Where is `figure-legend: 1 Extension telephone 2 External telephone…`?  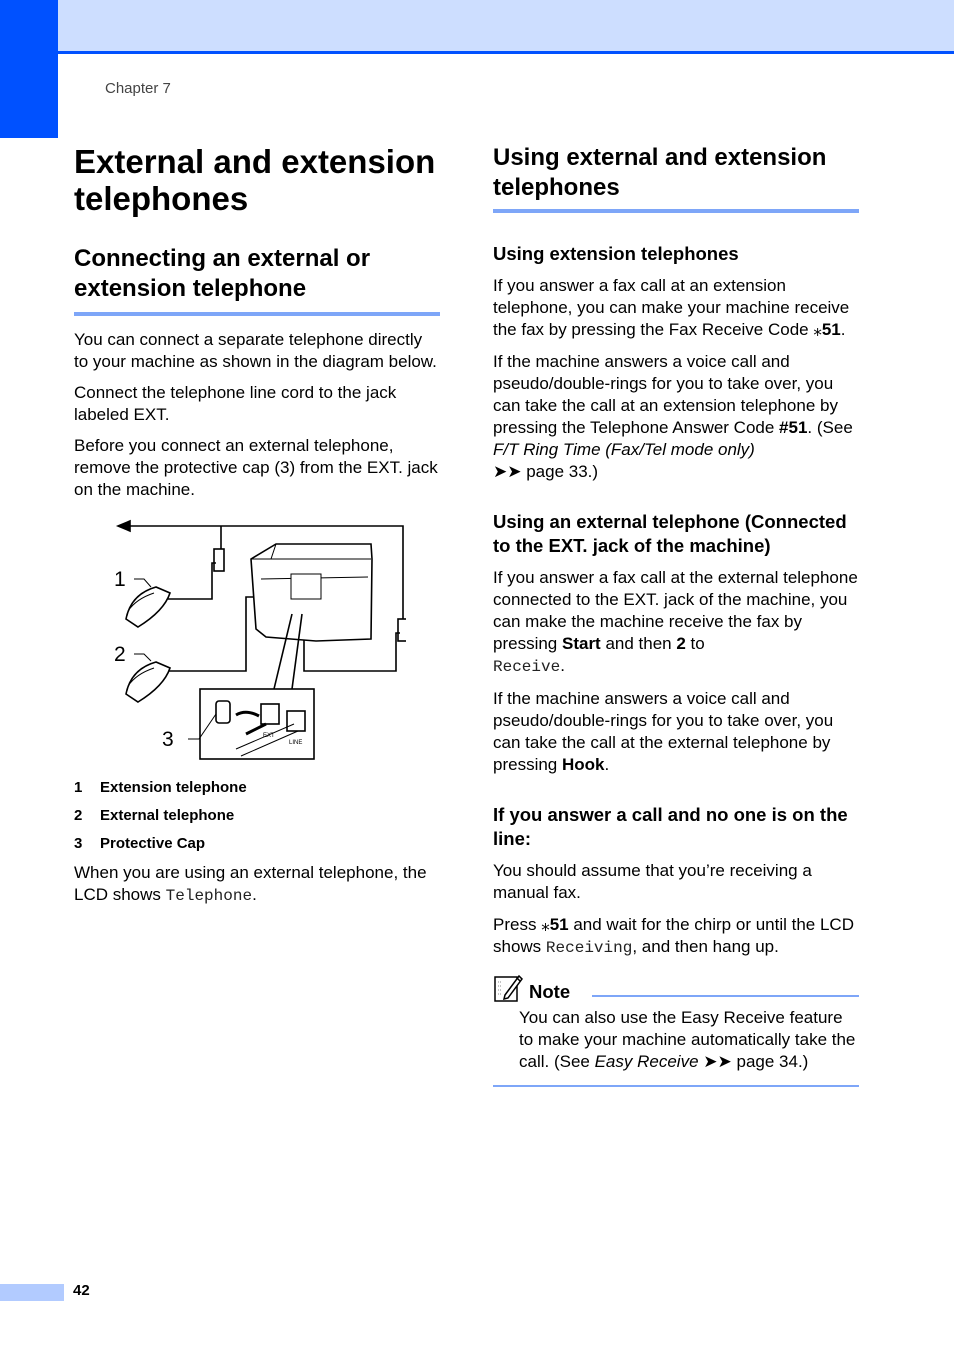 figure-legend: 1 Extension telephone 2 External telephone… is located at coordinates (257, 816).